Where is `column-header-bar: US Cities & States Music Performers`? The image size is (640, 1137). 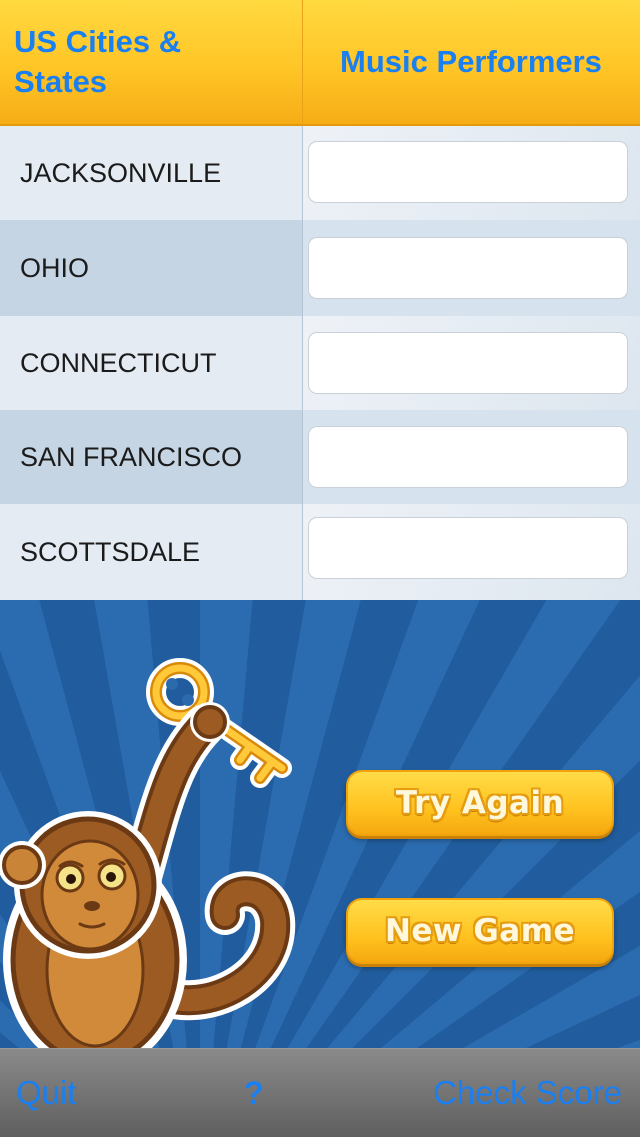 column-header-bar: US Cities & States Music Performers is located at coordinates (320, 63).